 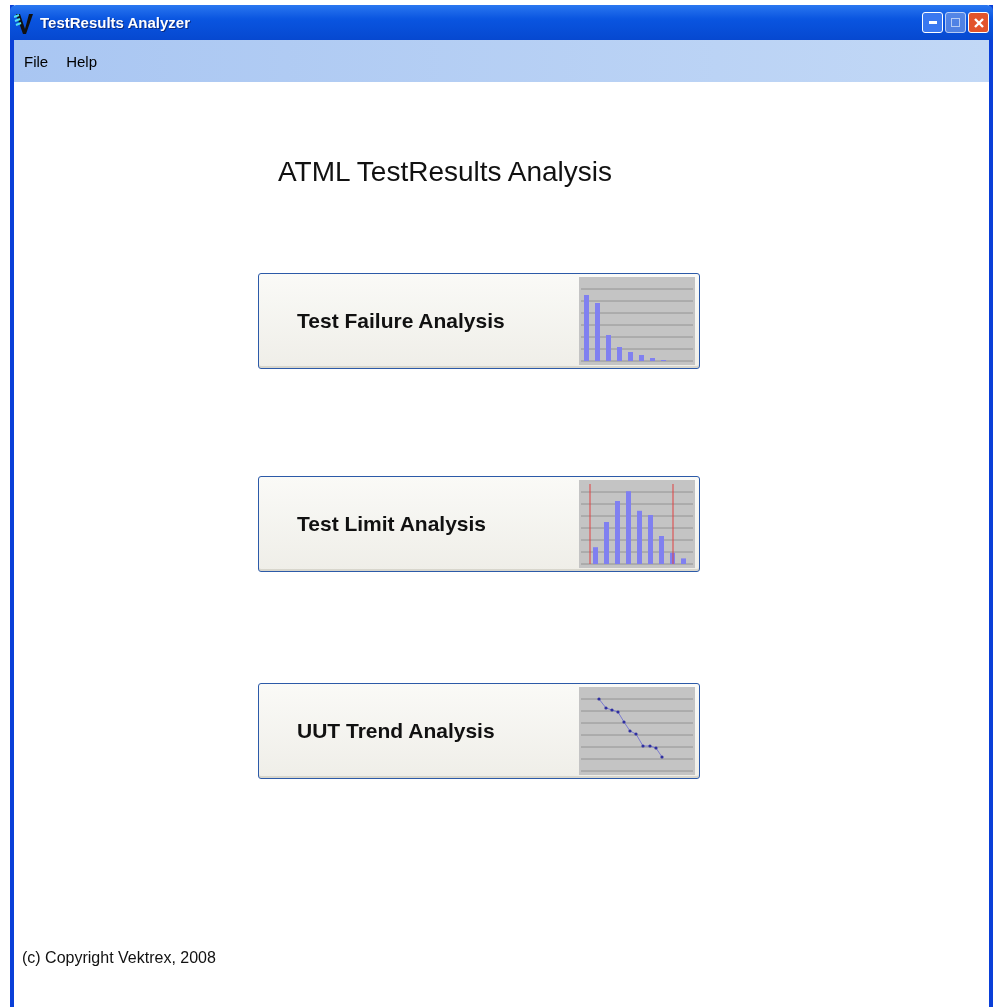 I want to click on analysis-button: Test Limit Analysis, so click(x=479, y=524).